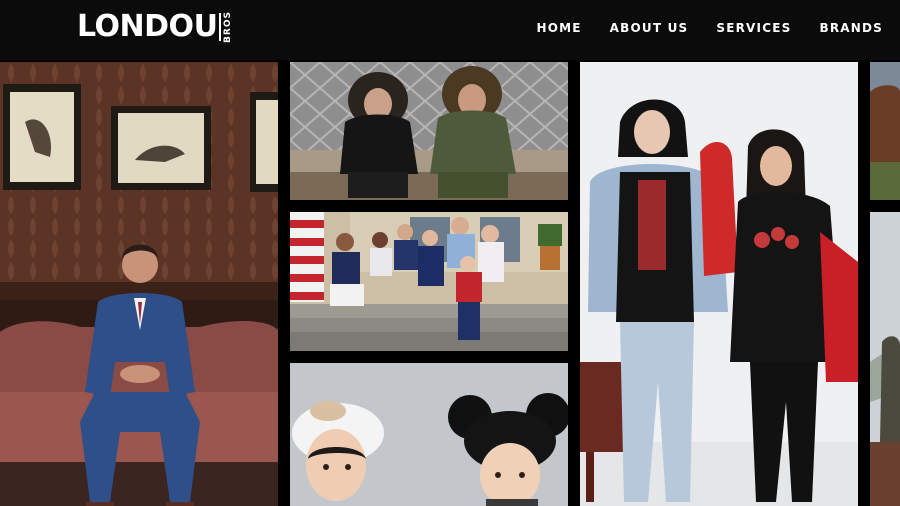  What do you see at coordinates (649, 28) in the screenshot?
I see `nav-about-us: ABOUT US` at bounding box center [649, 28].